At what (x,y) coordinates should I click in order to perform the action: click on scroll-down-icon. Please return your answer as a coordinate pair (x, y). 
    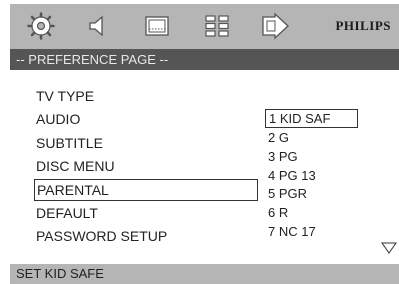
    Looking at the image, I should click on (389, 247).